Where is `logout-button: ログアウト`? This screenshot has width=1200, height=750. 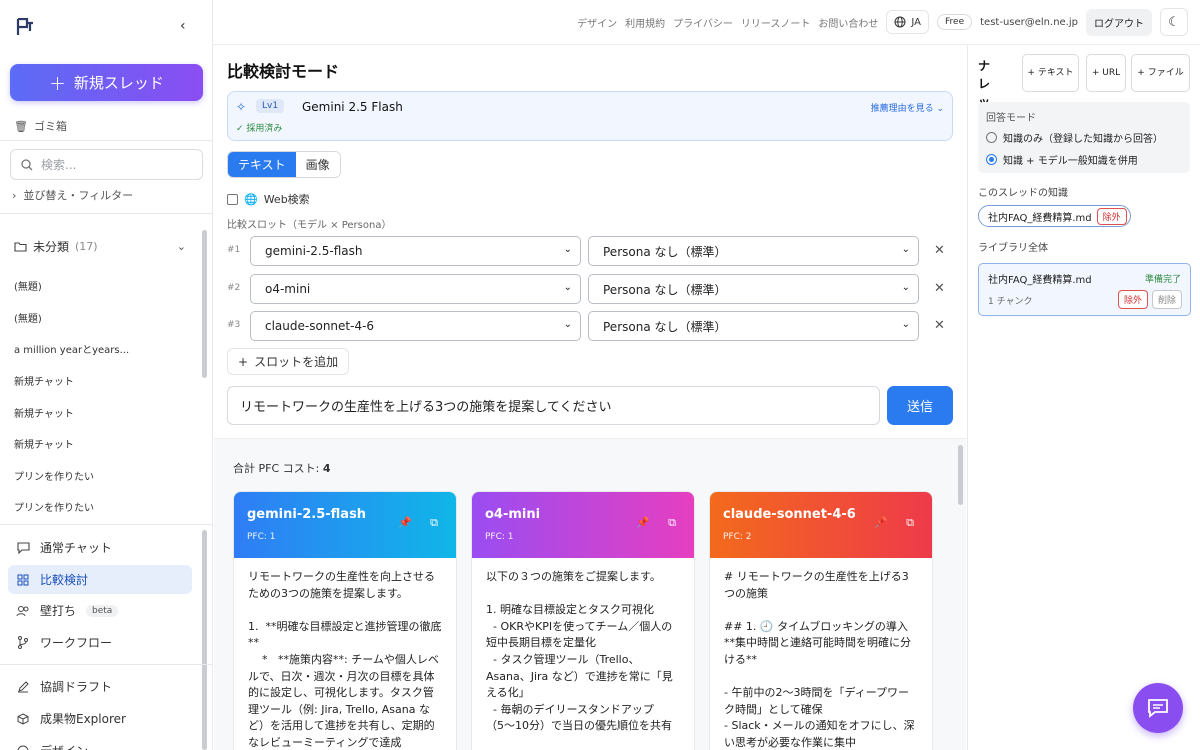
logout-button: ログアウト is located at coordinates (1119, 22).